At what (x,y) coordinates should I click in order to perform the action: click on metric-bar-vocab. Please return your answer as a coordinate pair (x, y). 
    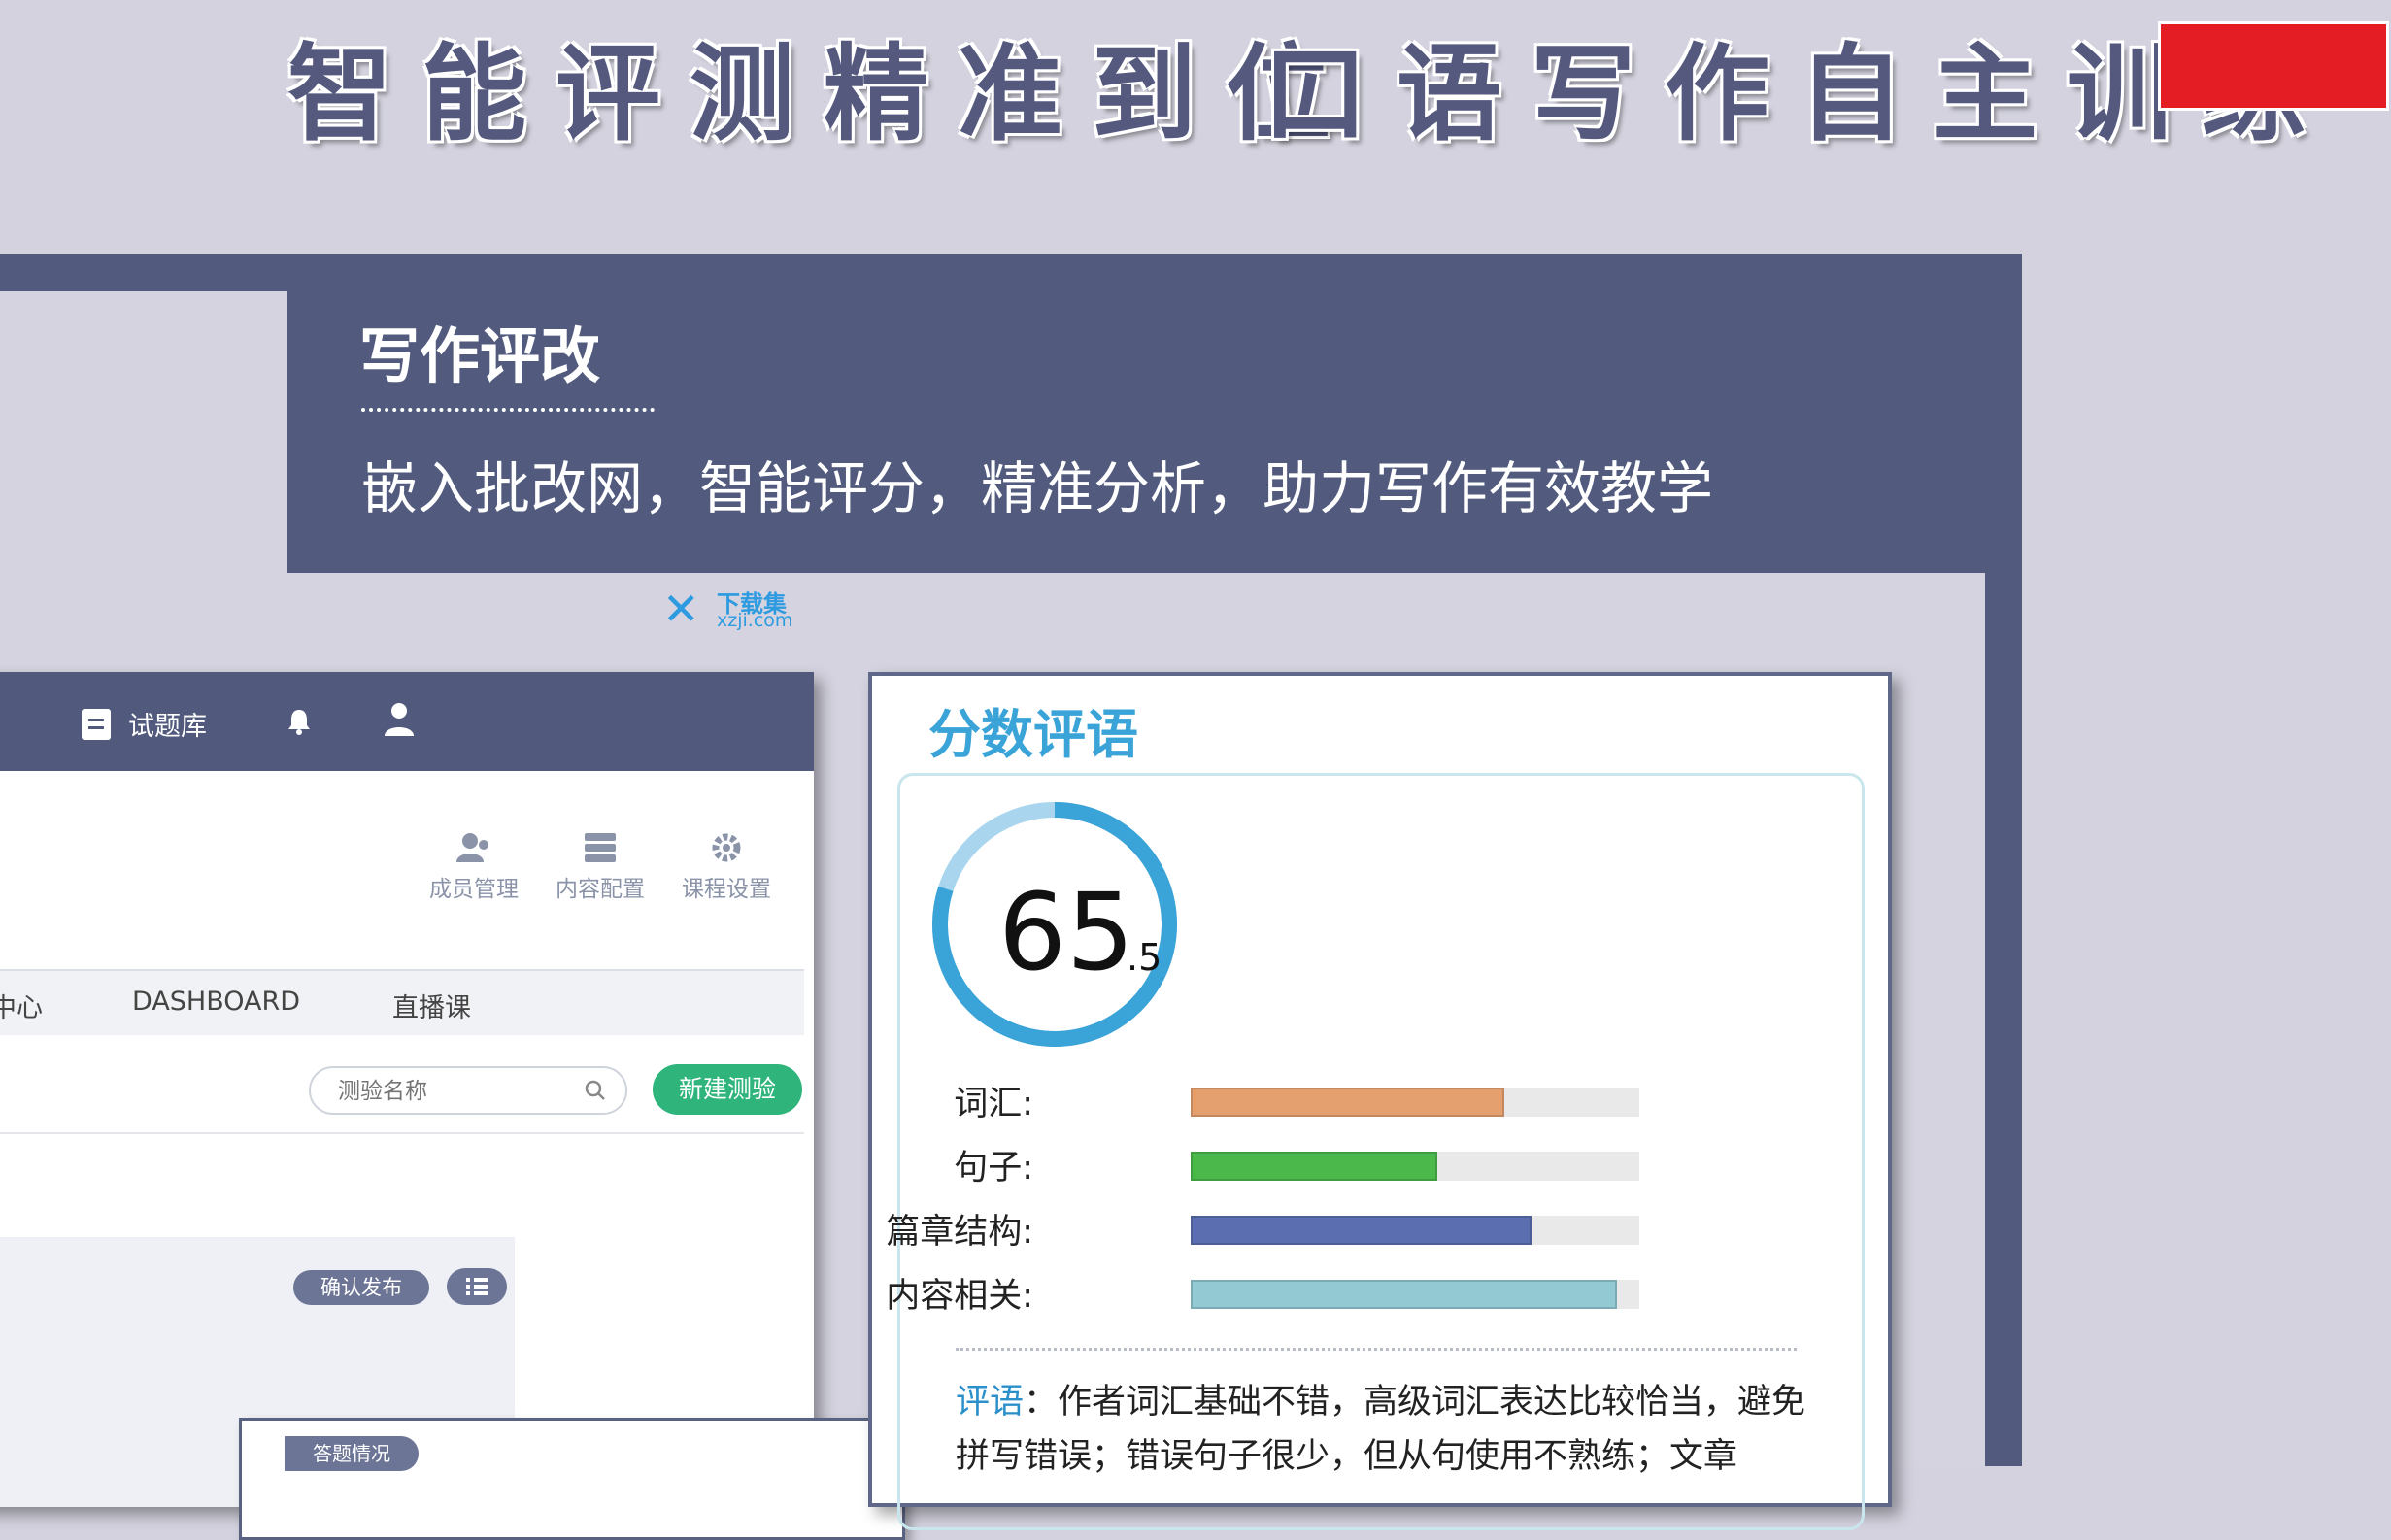
    Looking at the image, I should click on (1415, 1102).